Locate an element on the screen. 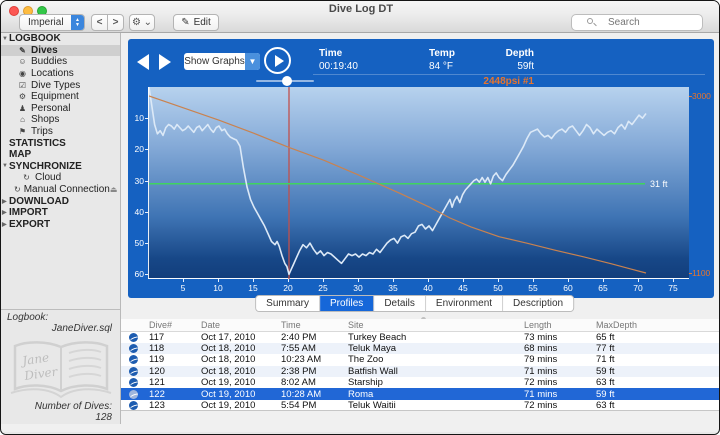 This screenshot has width=720, height=435. next-dive-button is located at coordinates (165, 62).